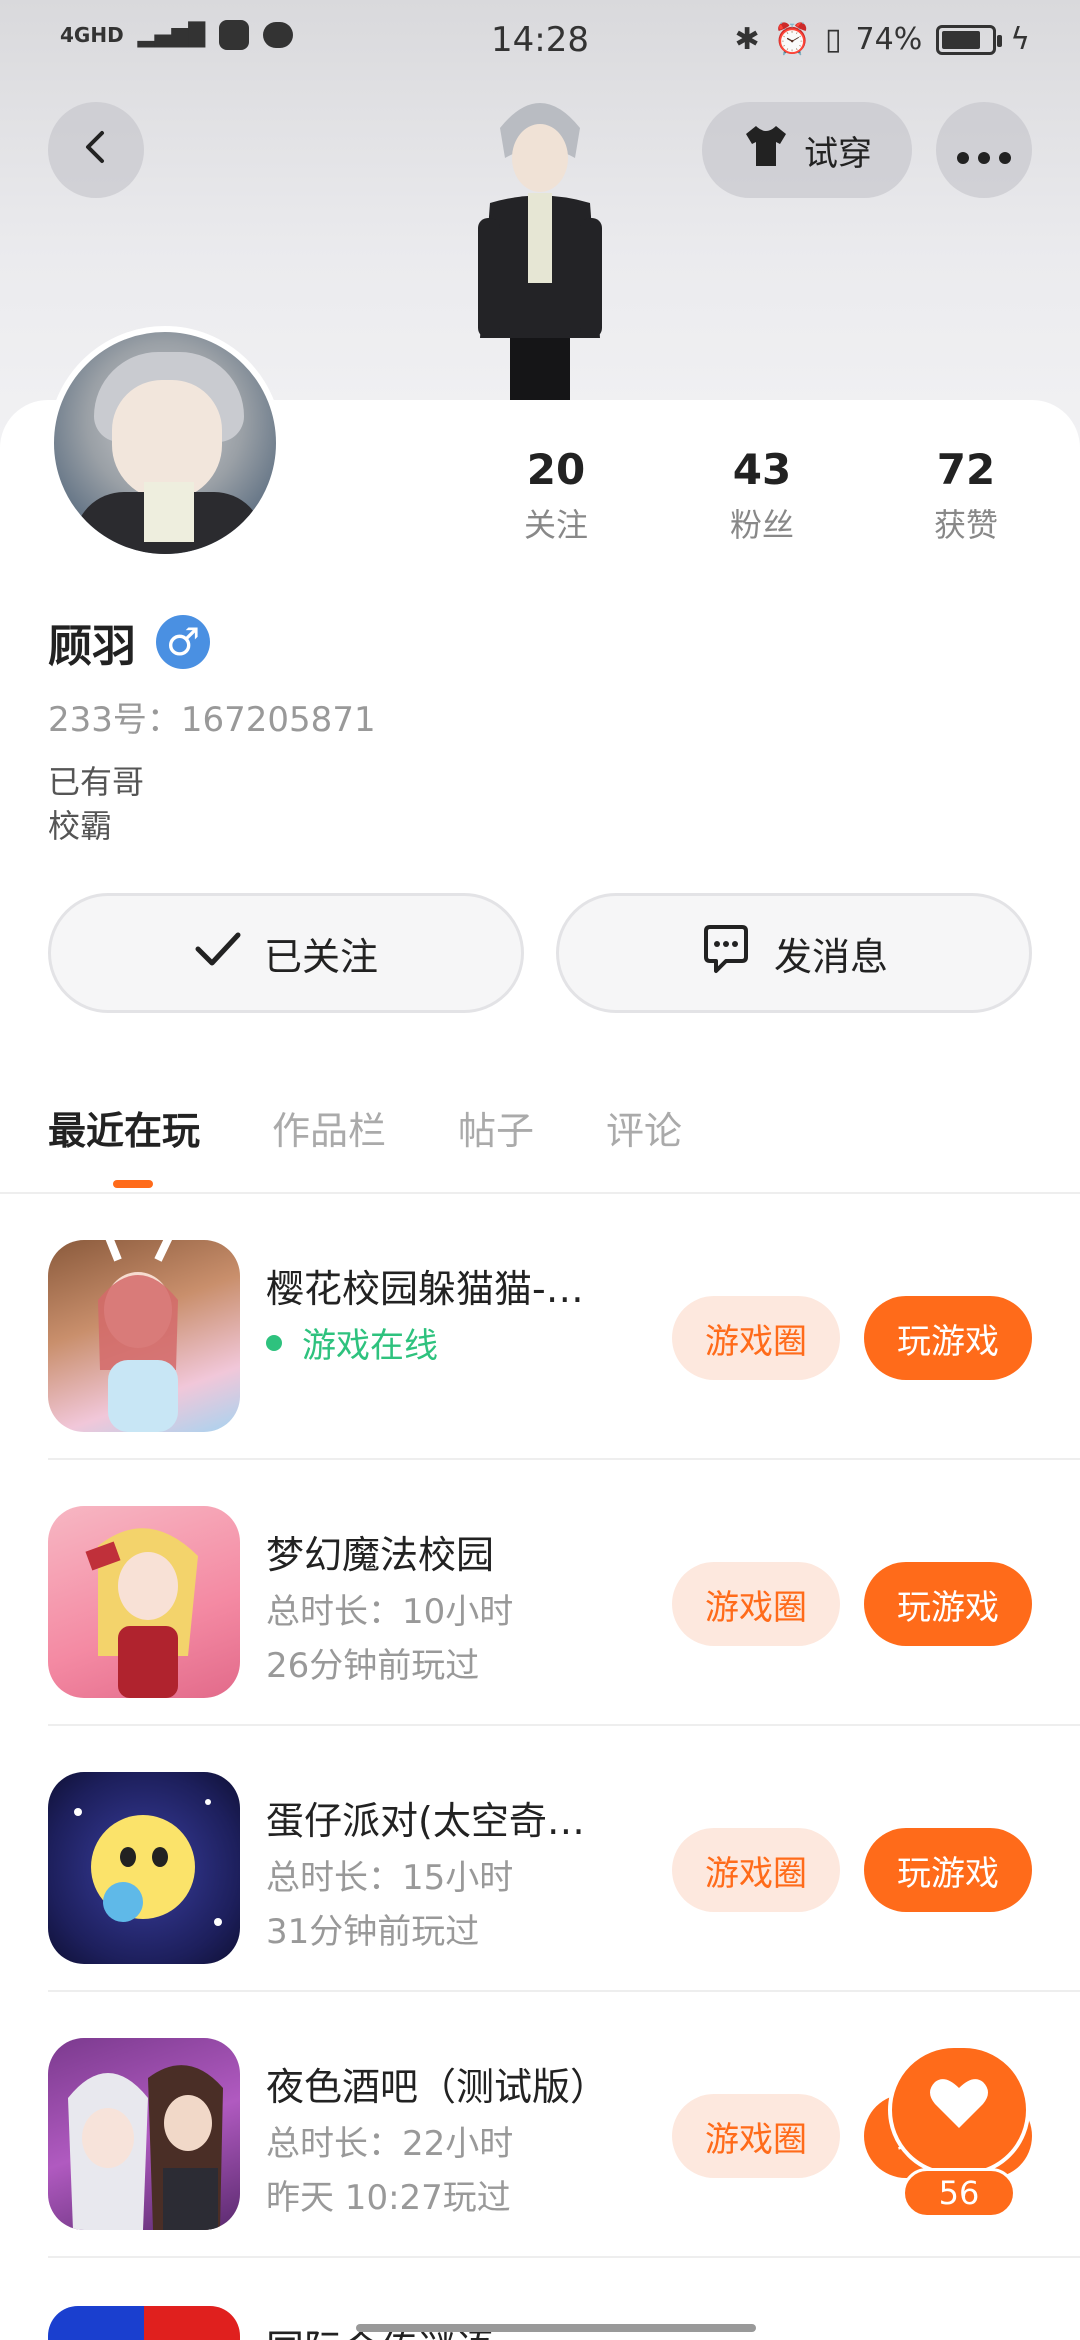 The height and width of the screenshot is (2340, 1080). Describe the element at coordinates (212, 720) in the screenshot. I see `user-id: 233号：167205871` at that location.